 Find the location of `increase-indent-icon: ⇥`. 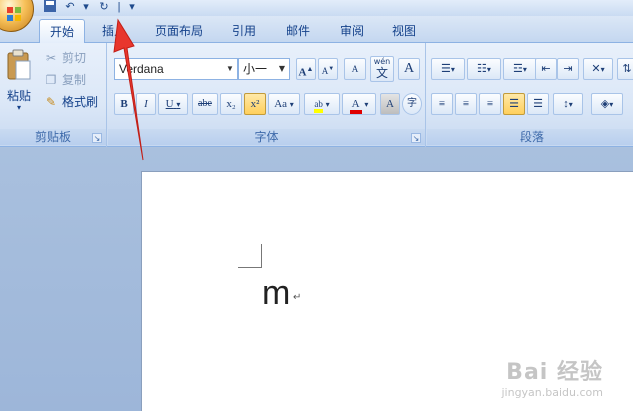

increase-indent-icon: ⇥ is located at coordinates (568, 69).